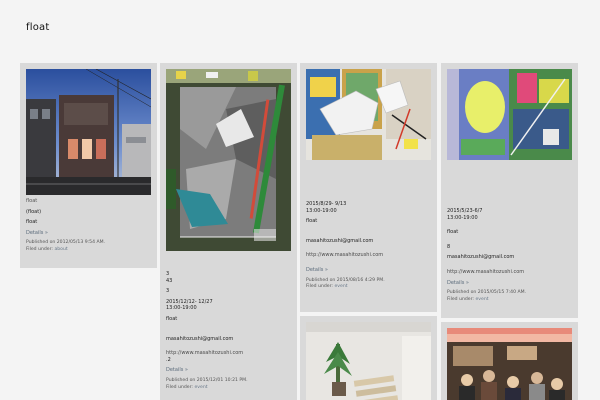 The image size is (600, 400). I want to click on category-link-about: about, so click(60, 249).